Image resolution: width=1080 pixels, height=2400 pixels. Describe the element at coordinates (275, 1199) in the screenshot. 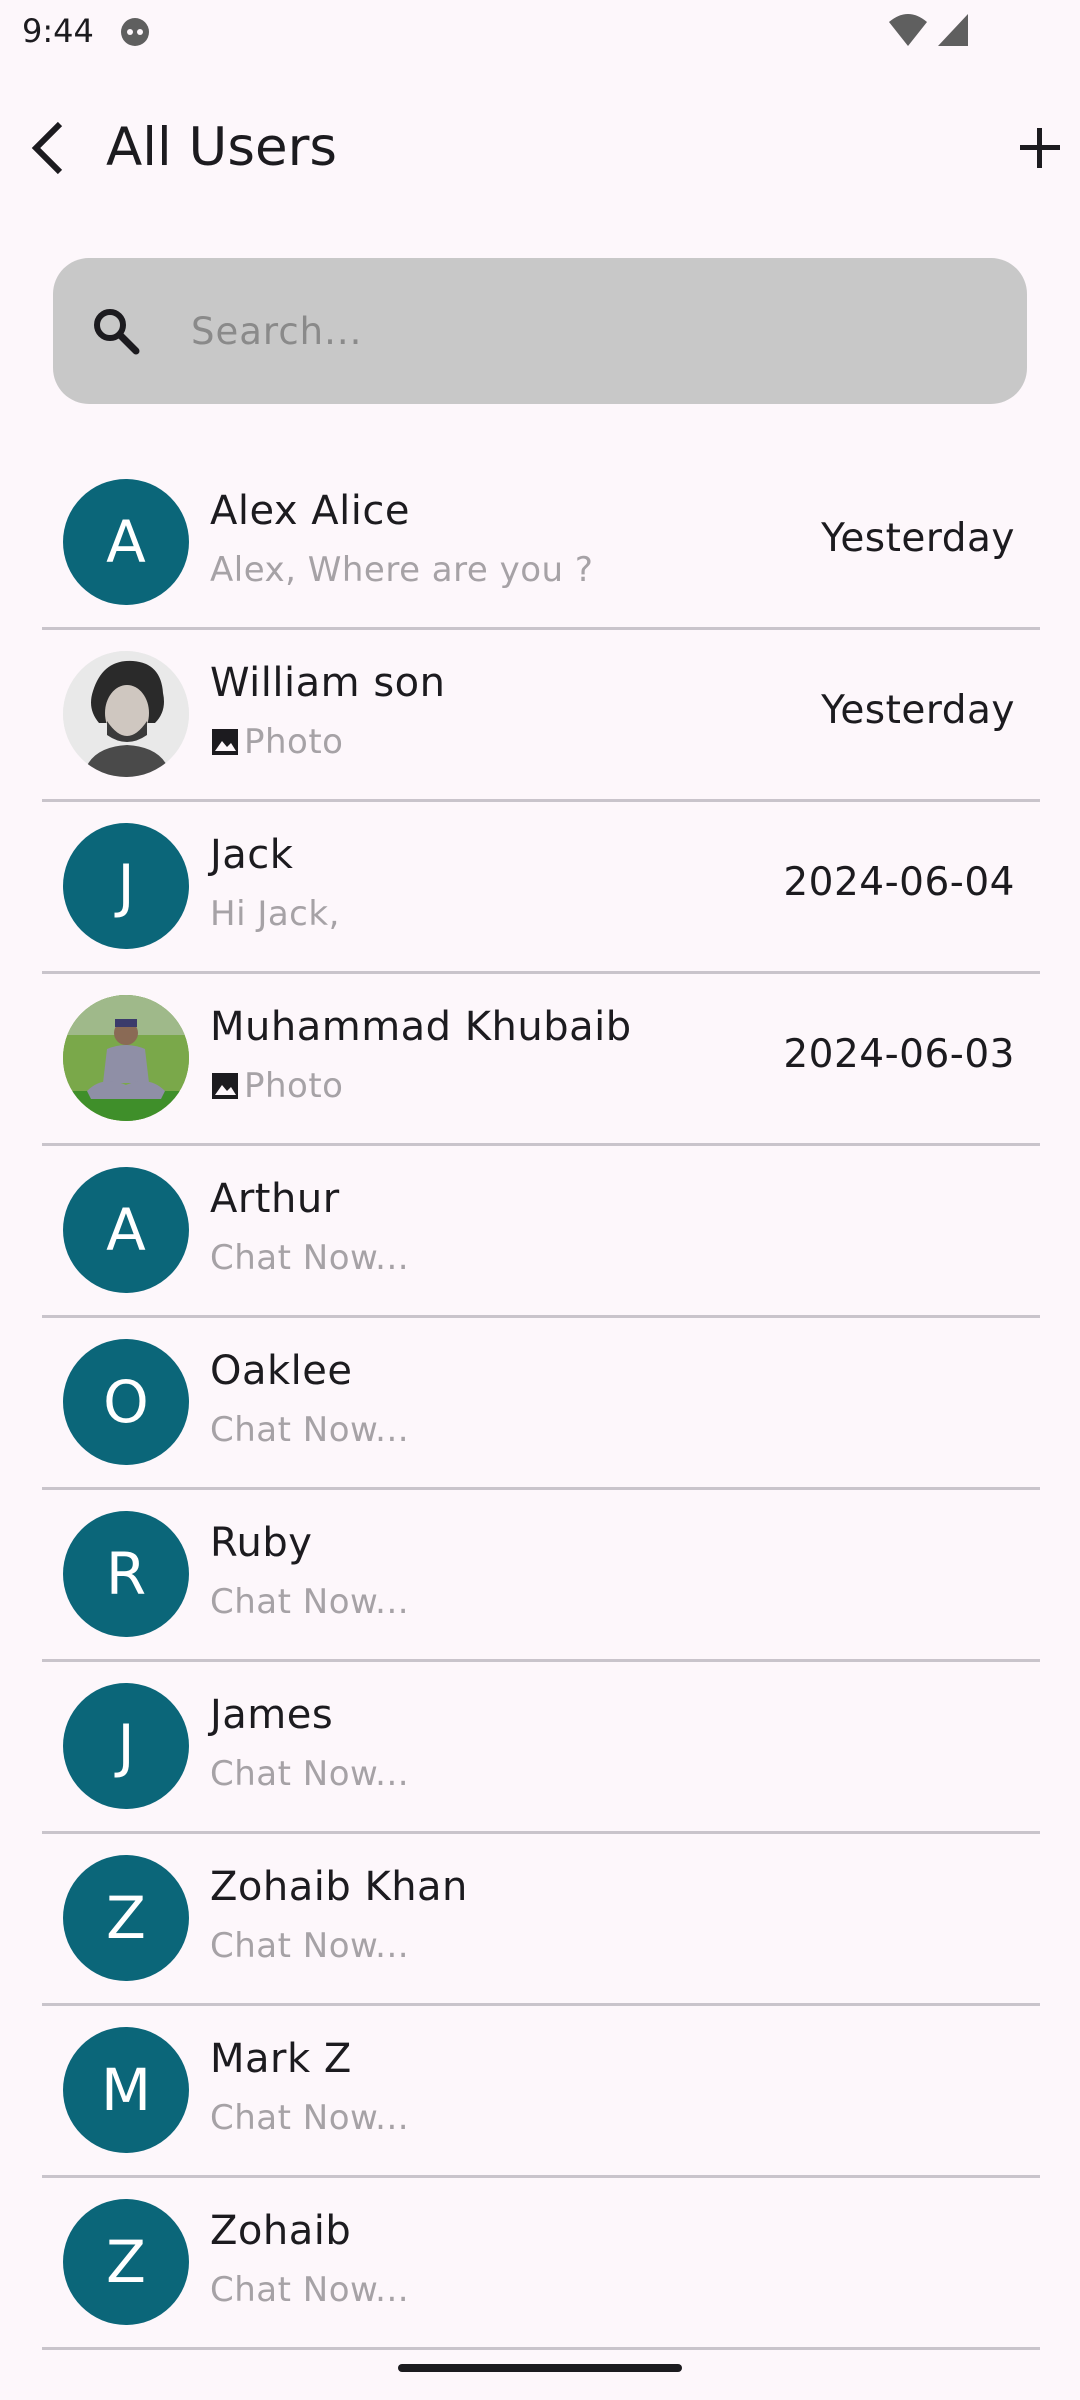

I see `contact-name: Arthur` at that location.